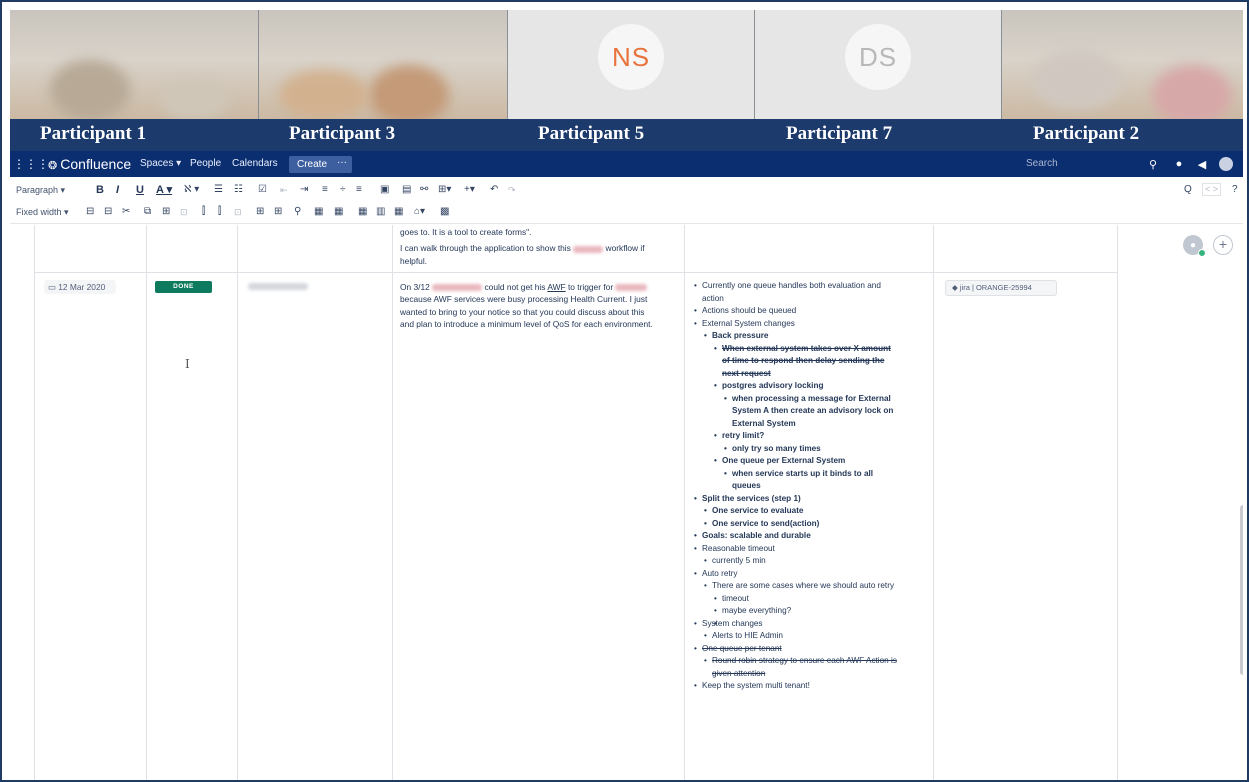  Describe the element at coordinates (822, 386) in the screenshot. I see `note-item: postgres advisory locking` at that location.